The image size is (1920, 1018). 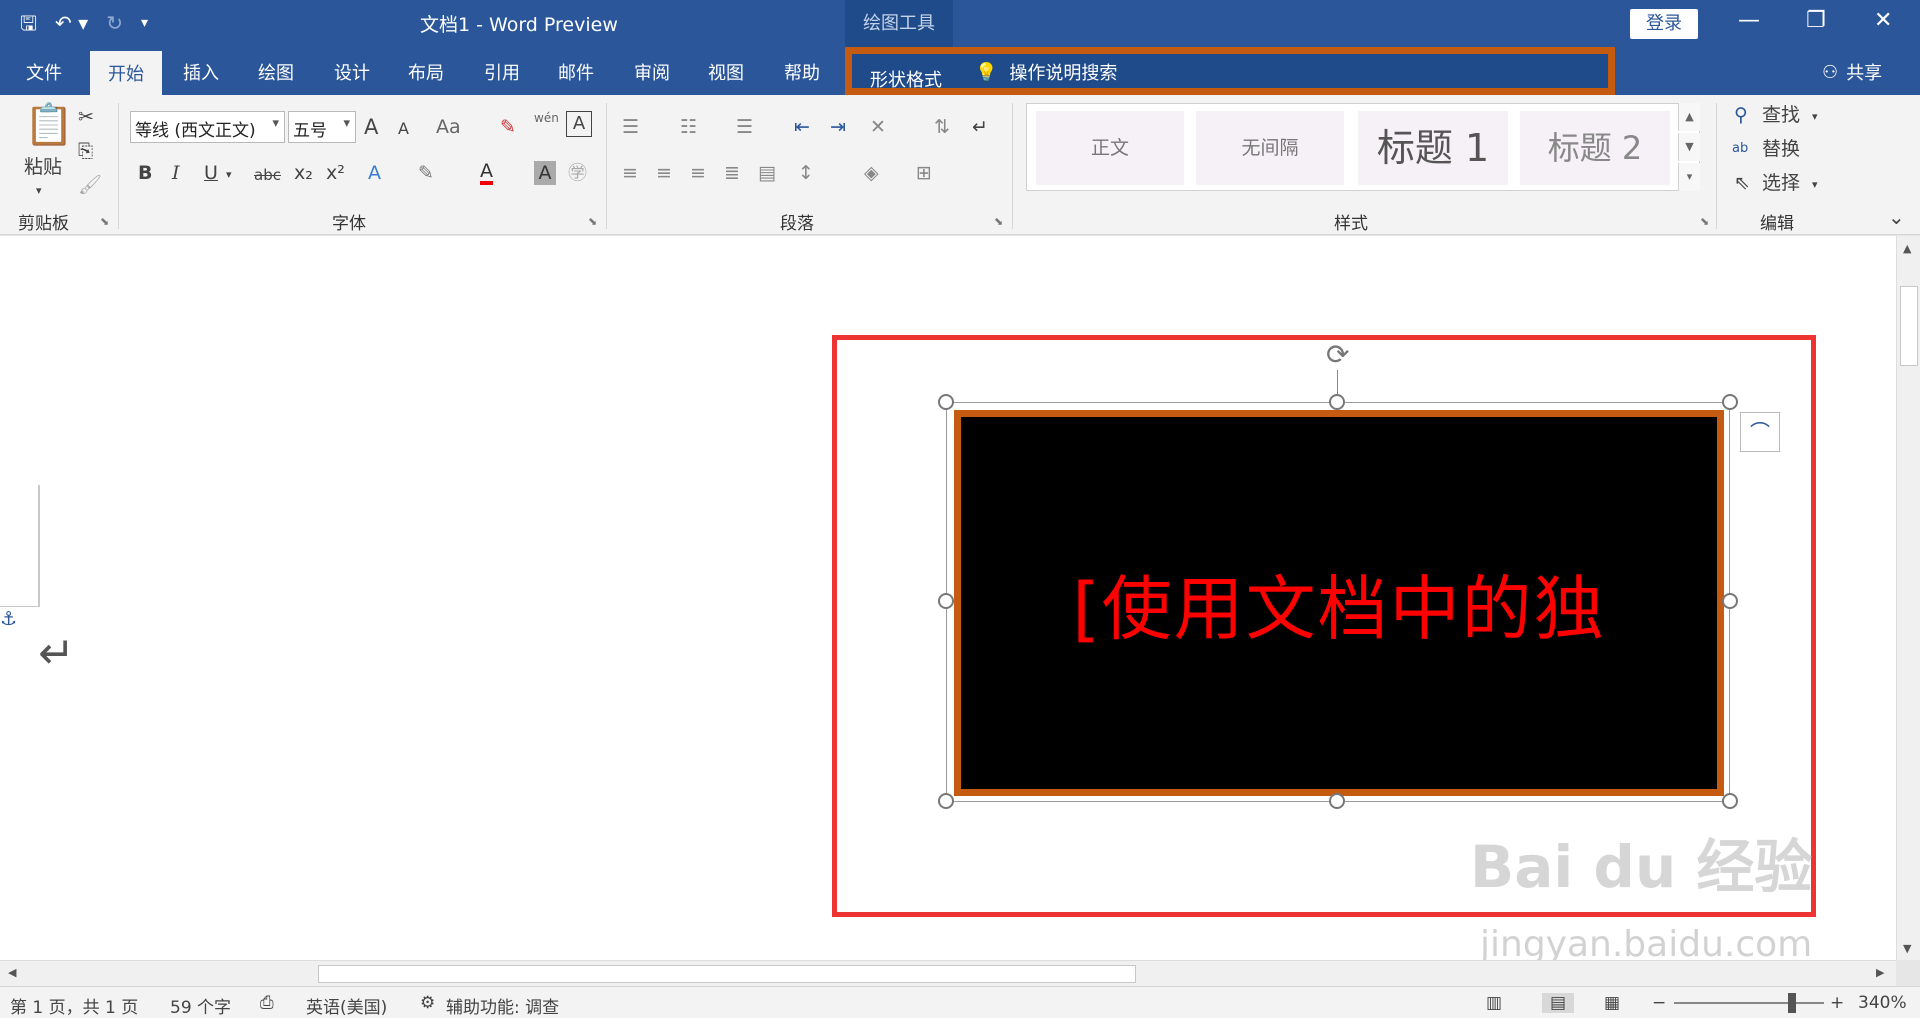 I want to click on vertical-scroll-thumb, so click(x=1909, y=326).